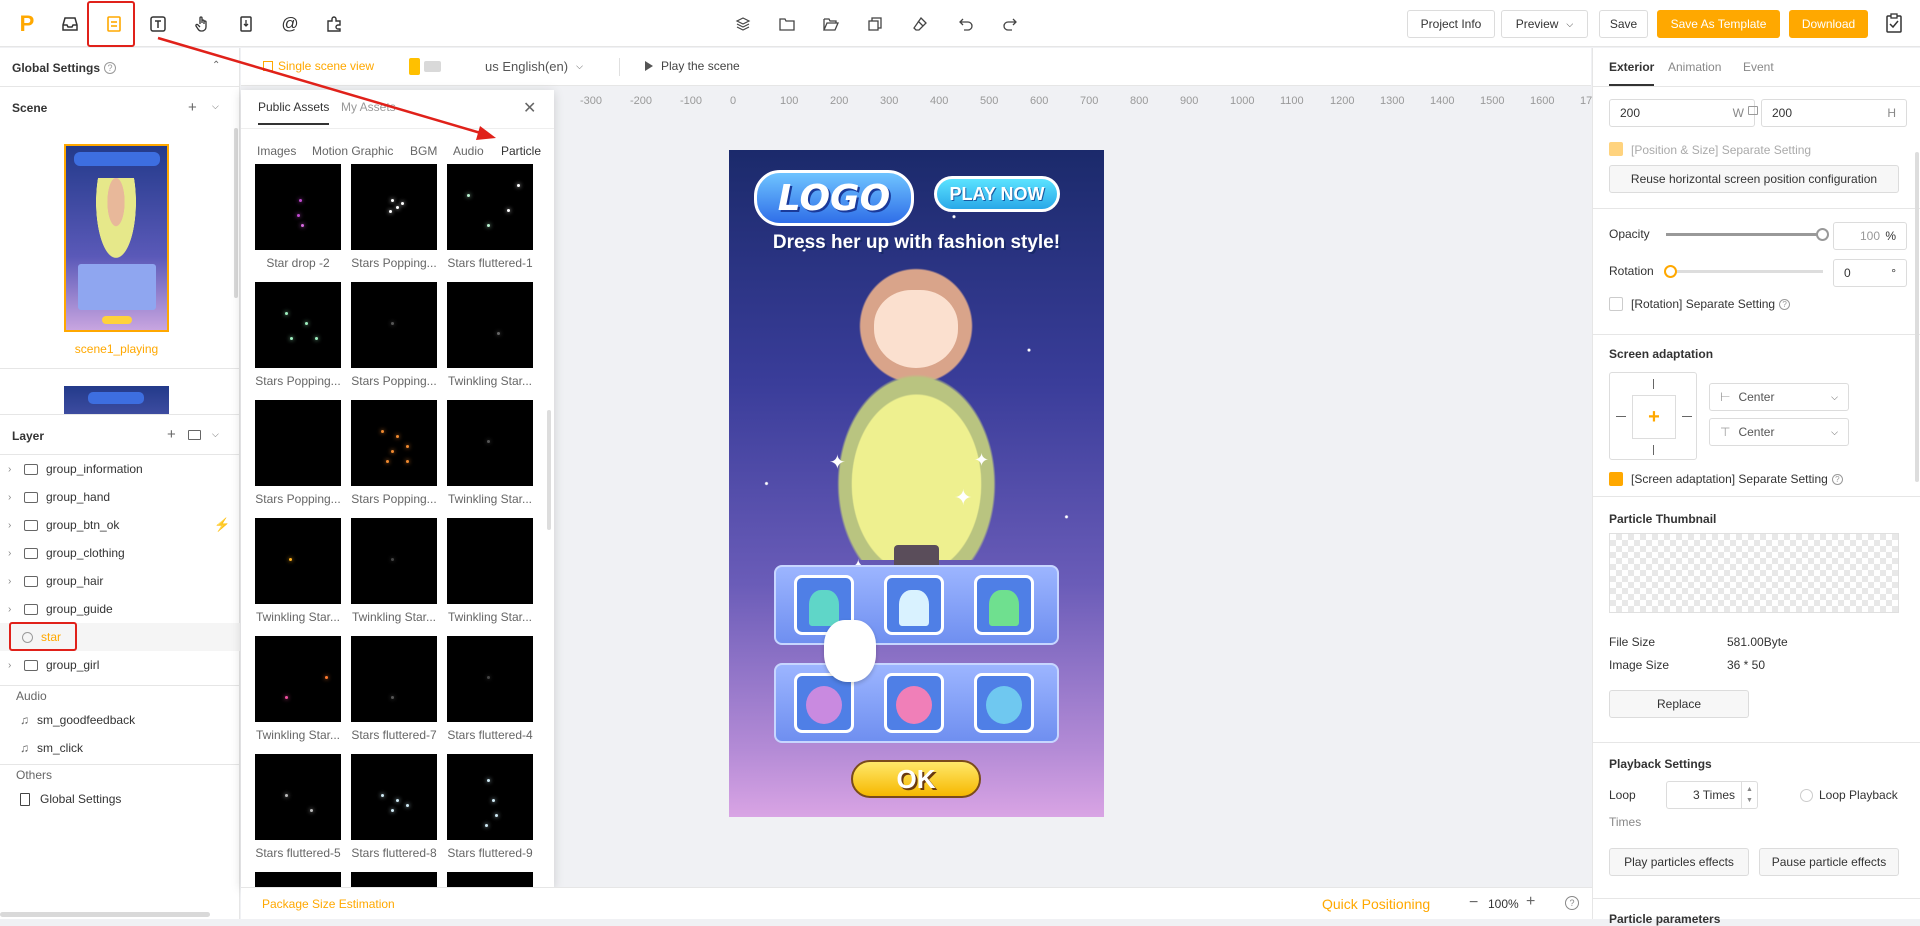  Describe the element at coordinates (1834, 113) in the screenshot. I see `height-input: 200 H` at that location.